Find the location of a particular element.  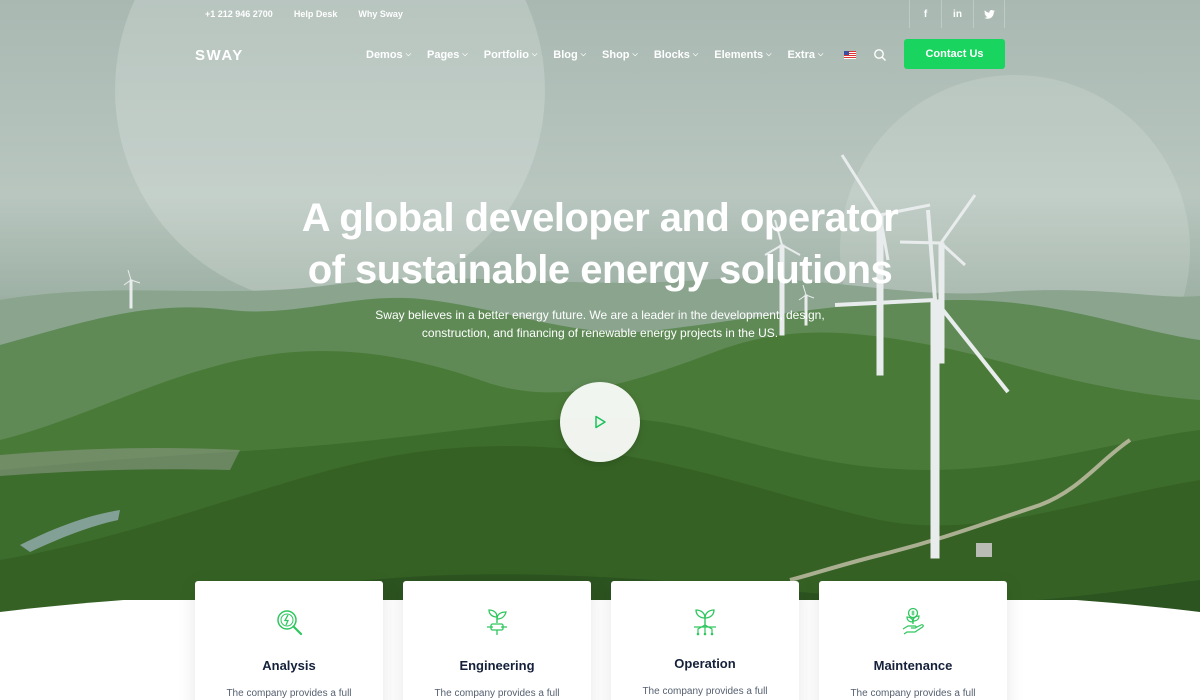

nav-item-extra: Extra ⌵ is located at coordinates (805, 55).